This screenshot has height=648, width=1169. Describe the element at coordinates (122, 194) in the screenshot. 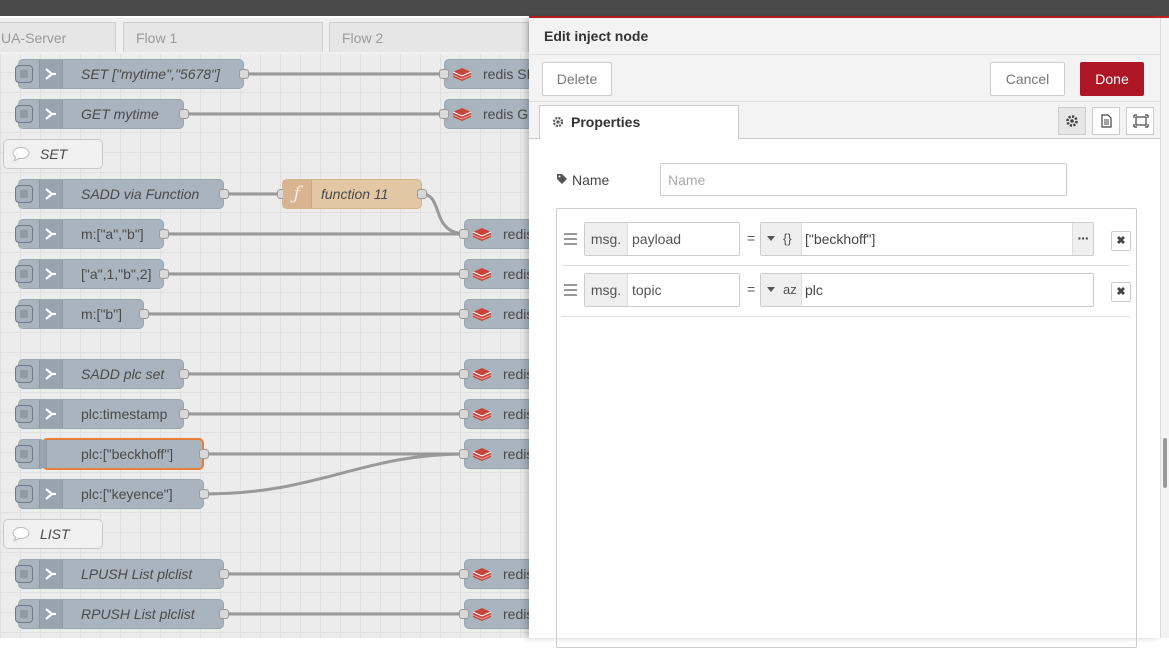

I see `inject-node-sadd-via-function: SADD via Function` at that location.